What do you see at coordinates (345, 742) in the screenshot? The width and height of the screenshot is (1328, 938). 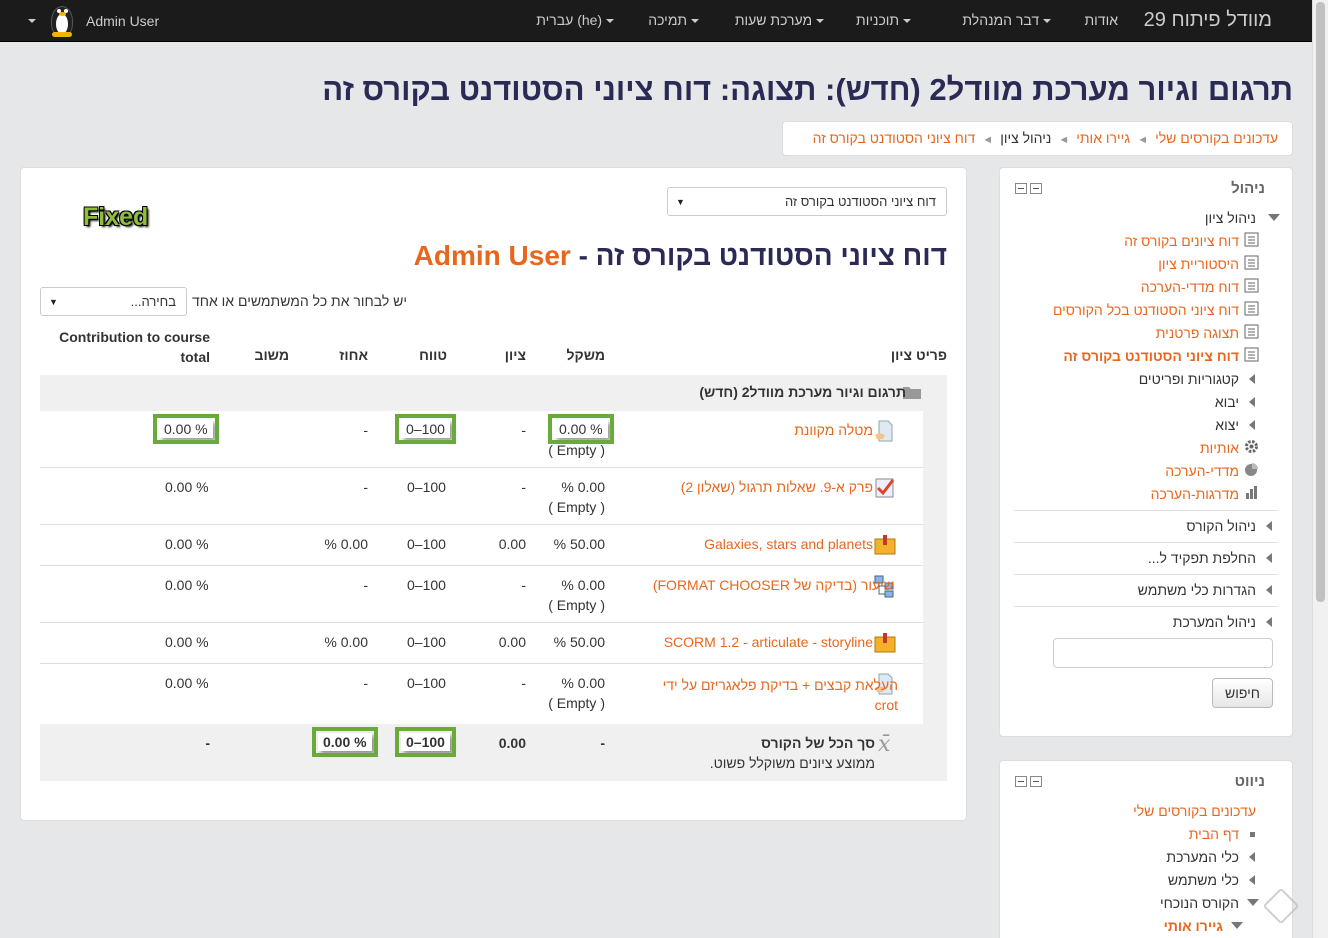 I see `percent-value: 0.00 %` at bounding box center [345, 742].